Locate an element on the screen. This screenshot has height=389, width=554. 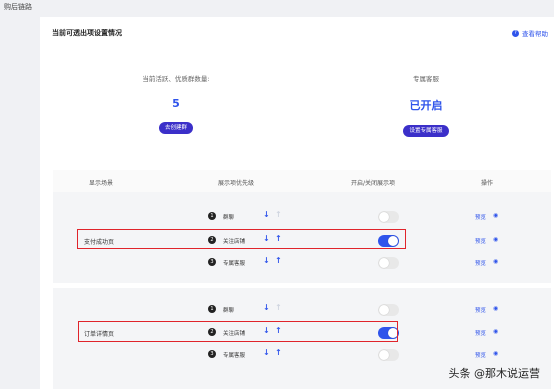
help-link: ? 查看帮助 is located at coordinates (530, 33).